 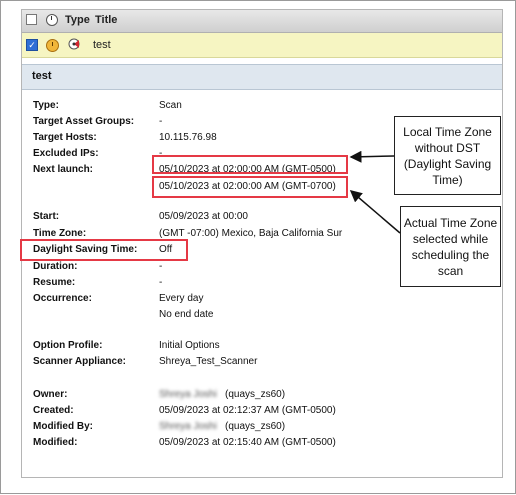 What do you see at coordinates (203, 216) in the screenshot?
I see `value-start: 05/09/2023 at 00:00` at bounding box center [203, 216].